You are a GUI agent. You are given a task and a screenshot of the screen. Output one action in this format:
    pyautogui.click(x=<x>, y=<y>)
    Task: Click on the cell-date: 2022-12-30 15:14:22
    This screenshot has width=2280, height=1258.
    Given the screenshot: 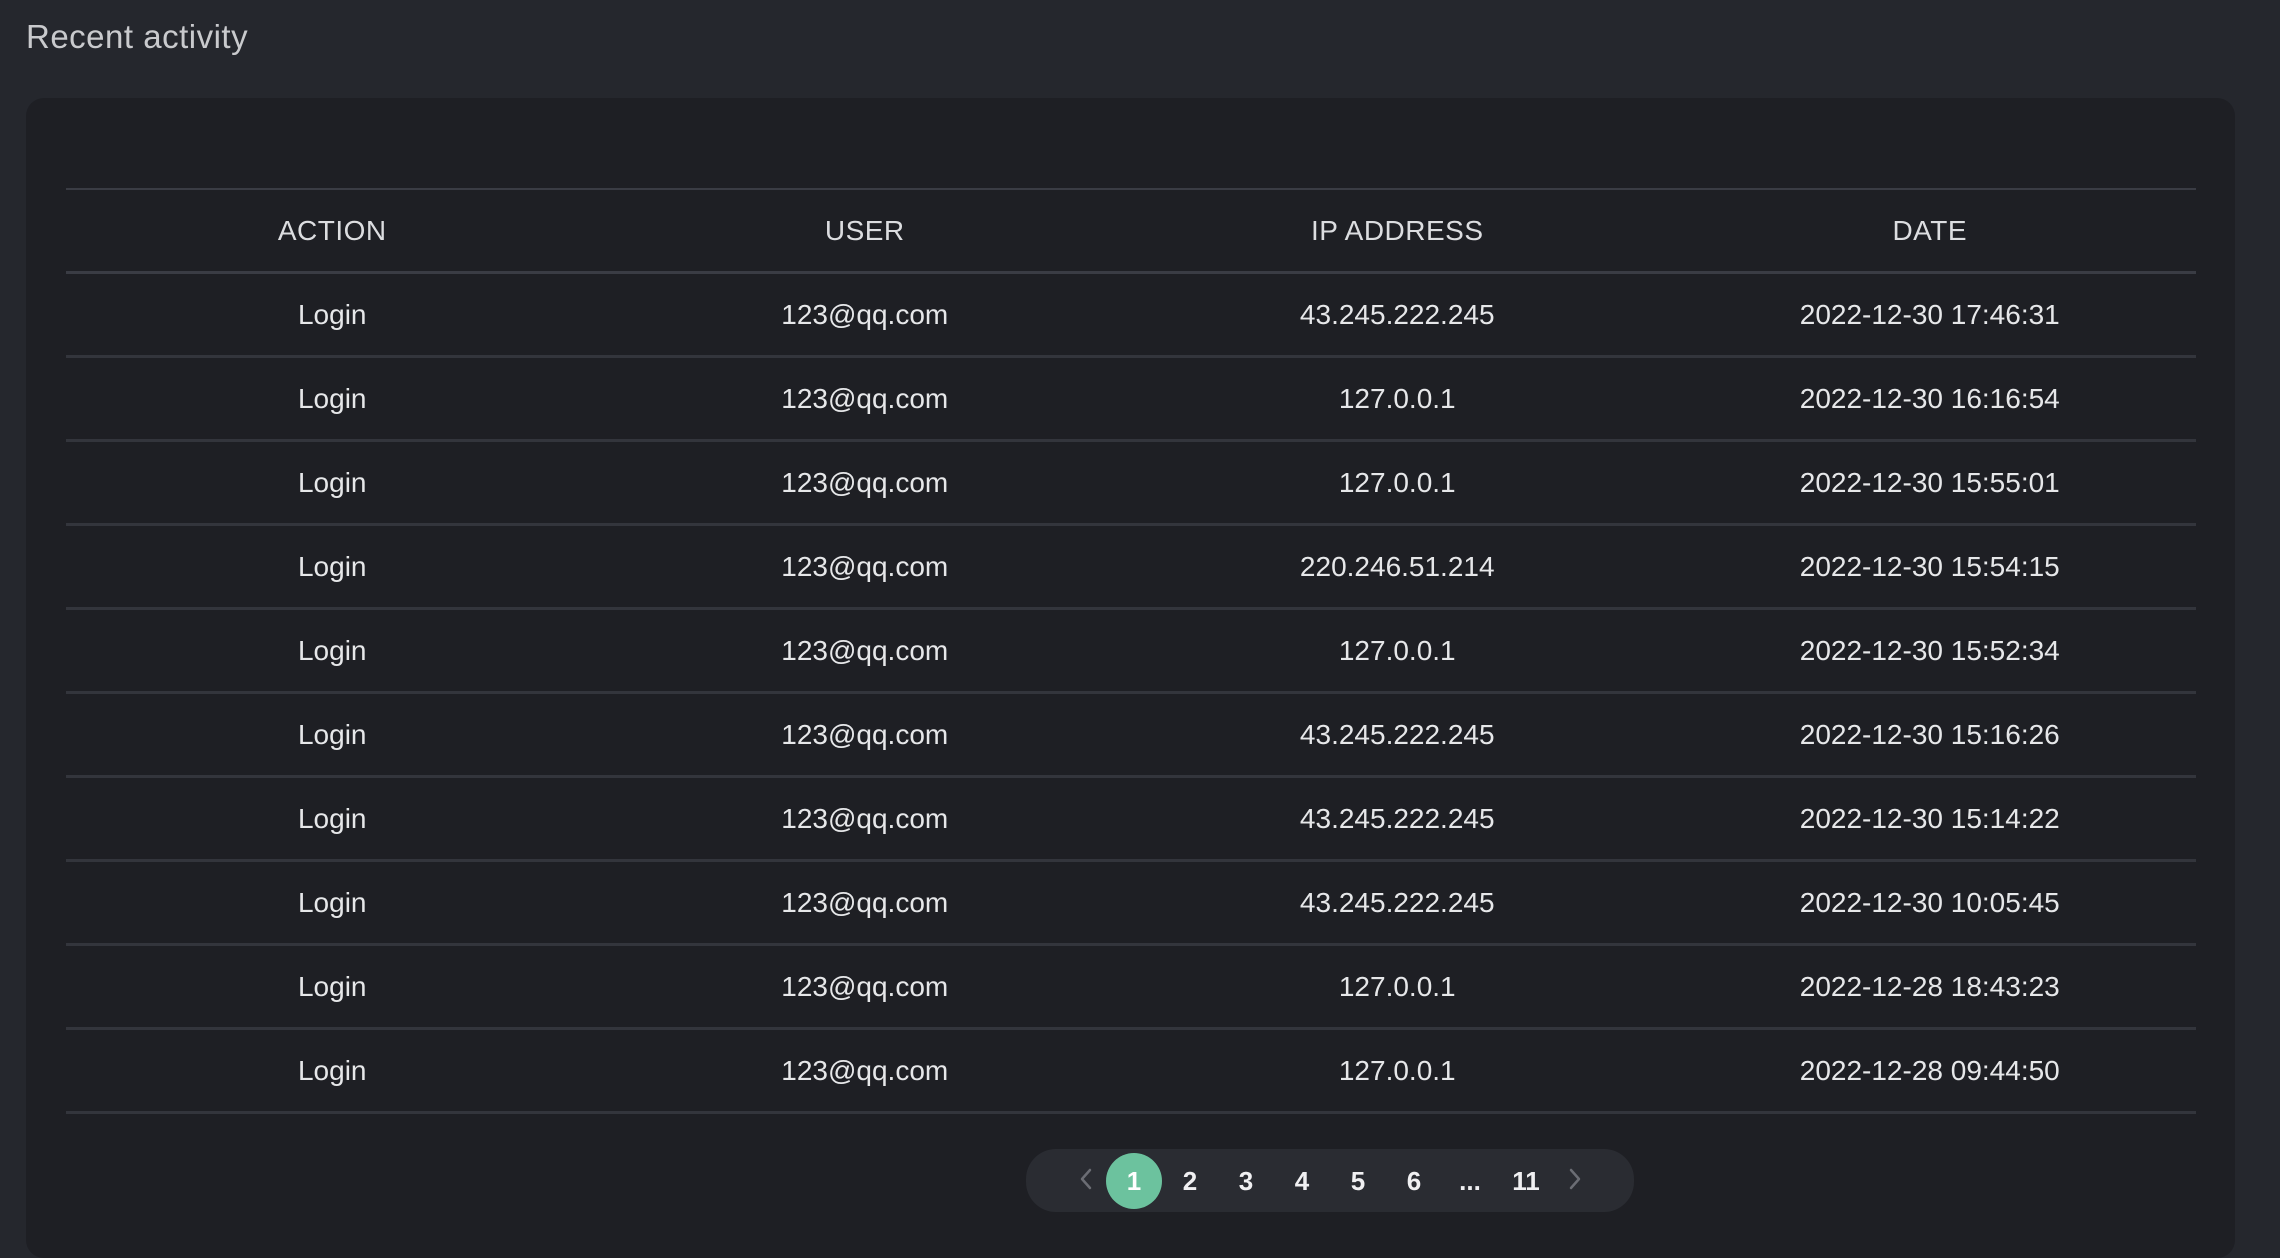 What is the action you would take?
    pyautogui.click(x=1929, y=818)
    